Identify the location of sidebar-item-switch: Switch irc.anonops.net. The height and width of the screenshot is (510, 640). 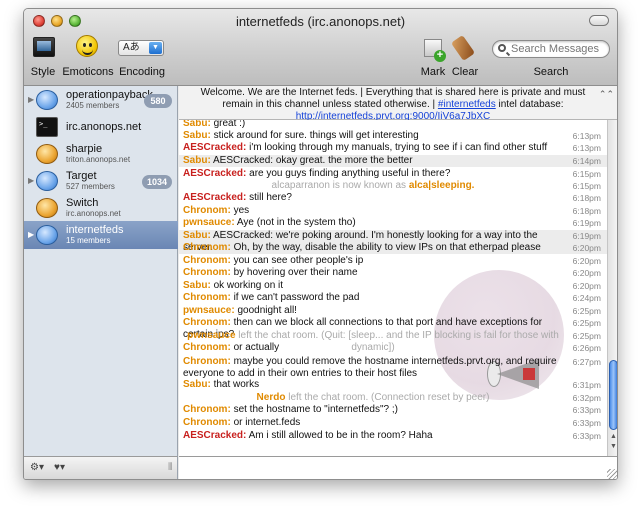
(101, 208).